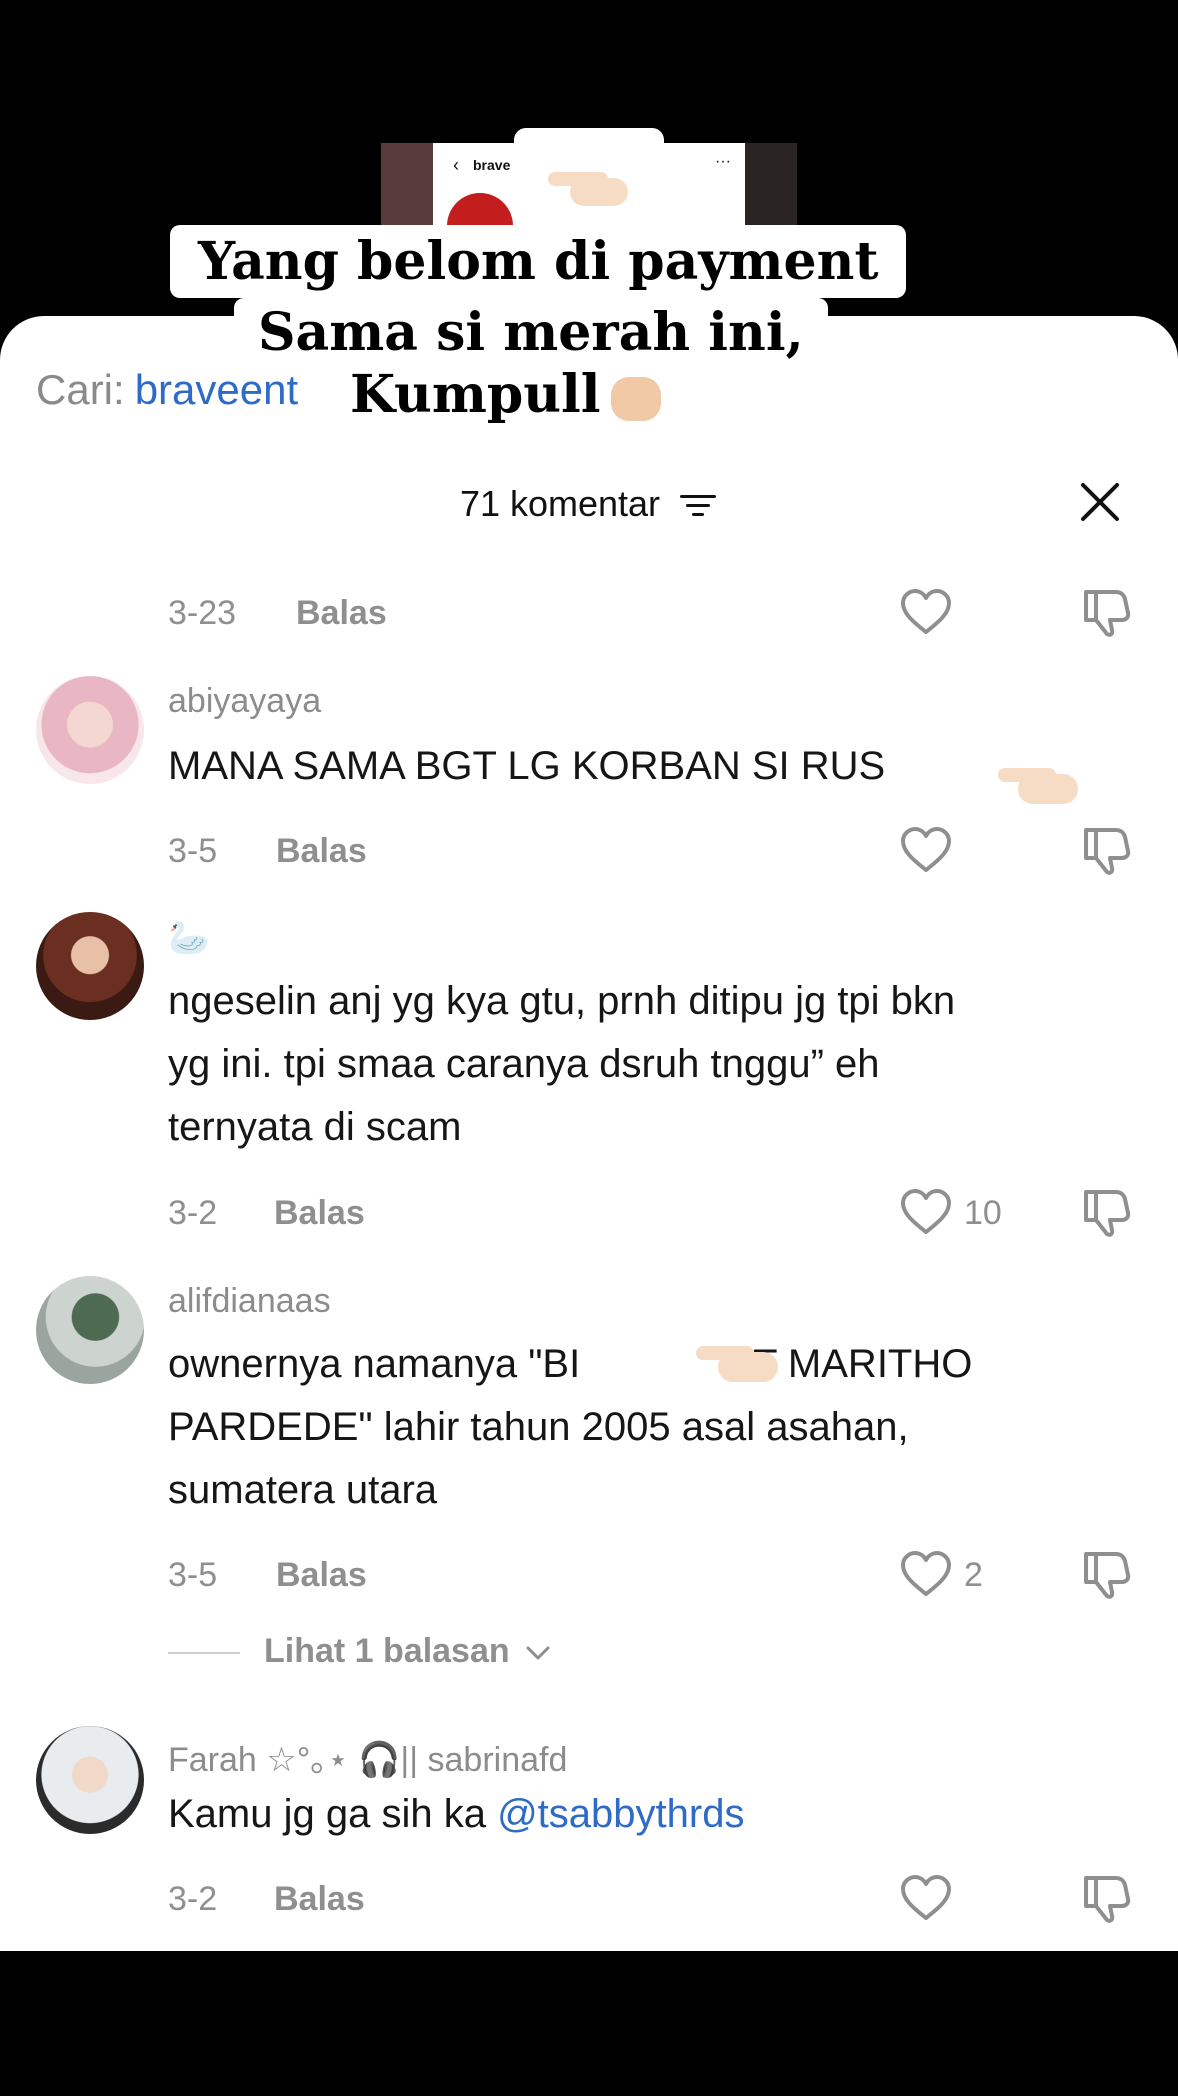  I want to click on comments-header: 71 komentar, so click(589, 504).